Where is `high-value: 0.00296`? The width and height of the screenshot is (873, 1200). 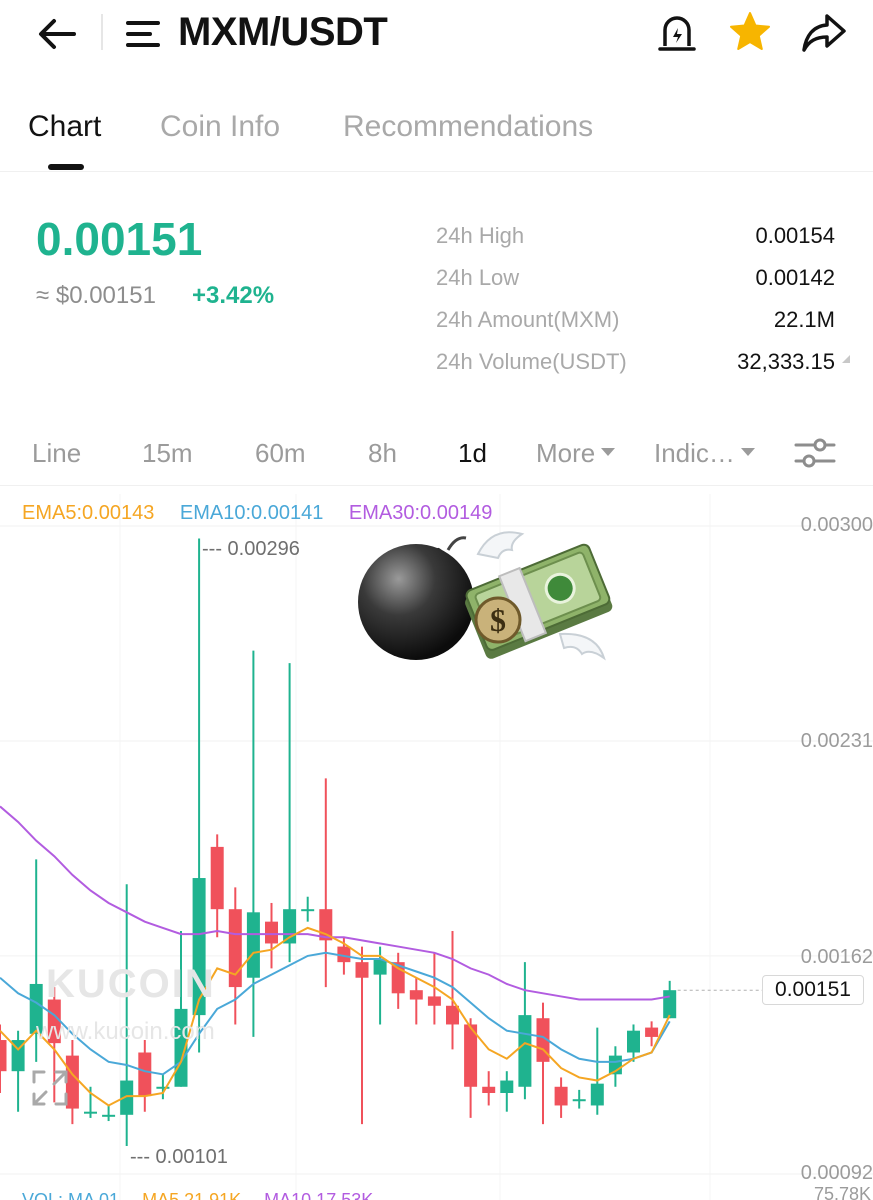 high-value: 0.00296 is located at coordinates (263, 549).